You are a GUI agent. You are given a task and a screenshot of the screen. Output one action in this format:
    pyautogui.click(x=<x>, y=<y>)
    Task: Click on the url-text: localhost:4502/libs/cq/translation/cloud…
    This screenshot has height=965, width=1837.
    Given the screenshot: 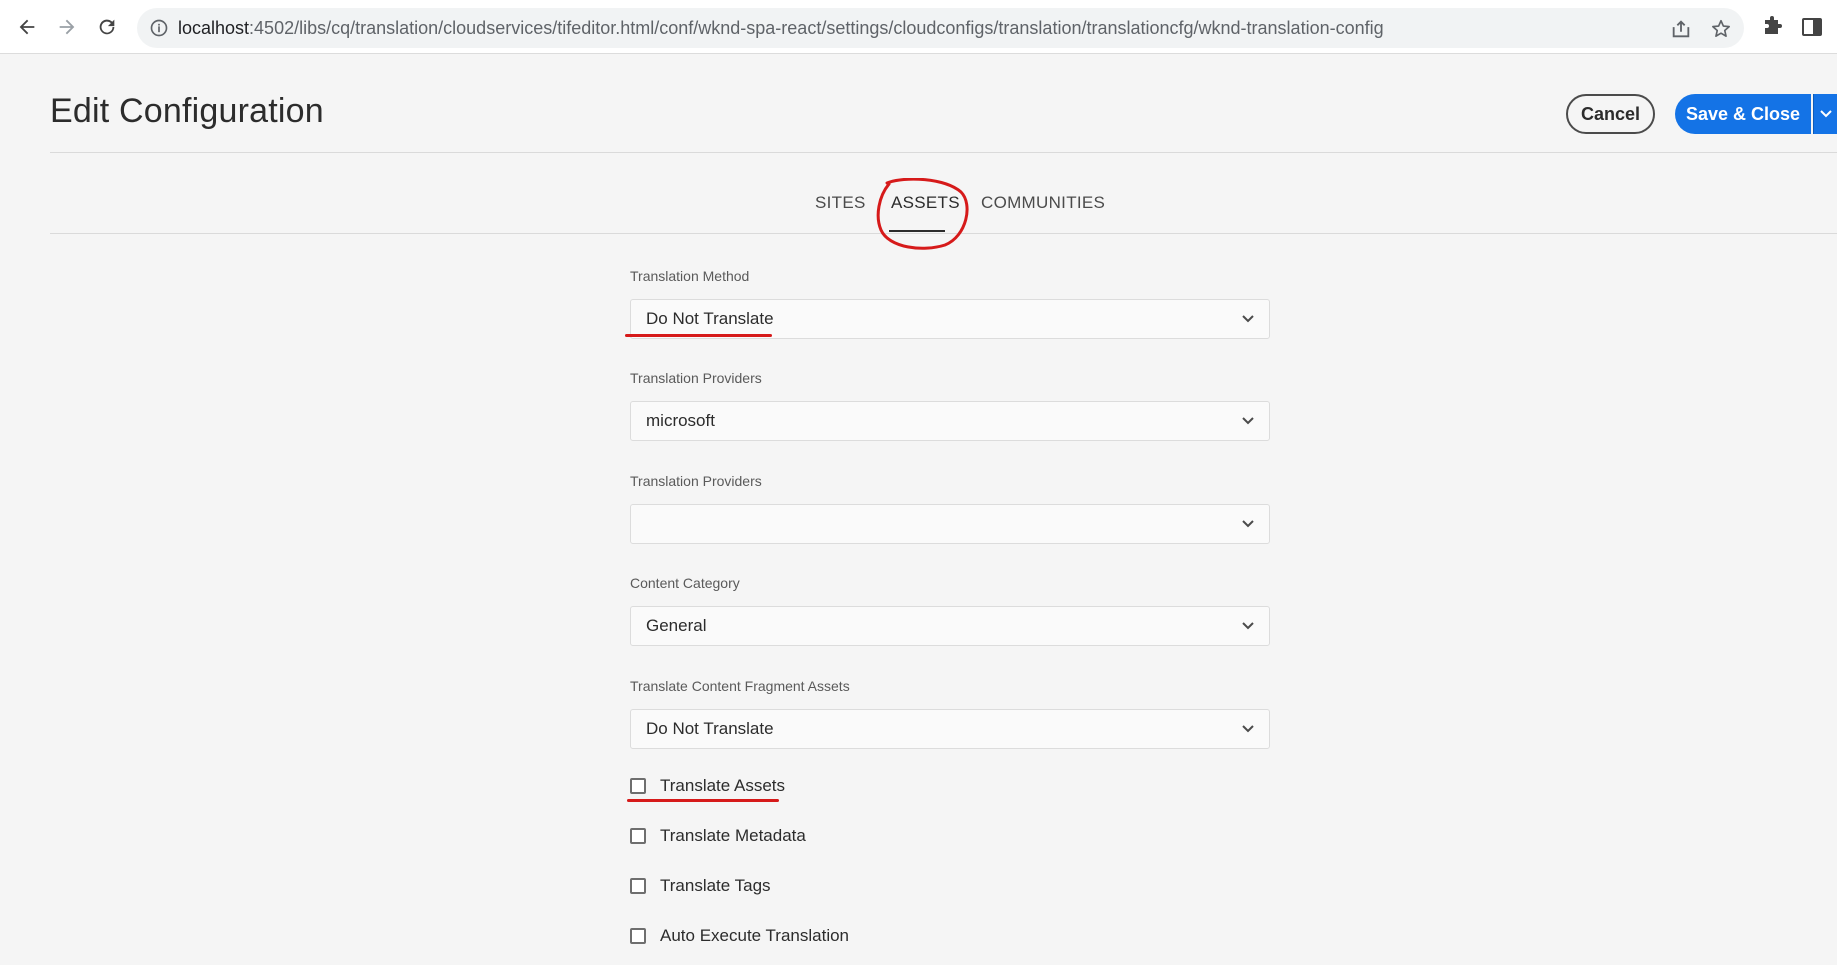 What is the action you would take?
    pyautogui.click(x=781, y=28)
    